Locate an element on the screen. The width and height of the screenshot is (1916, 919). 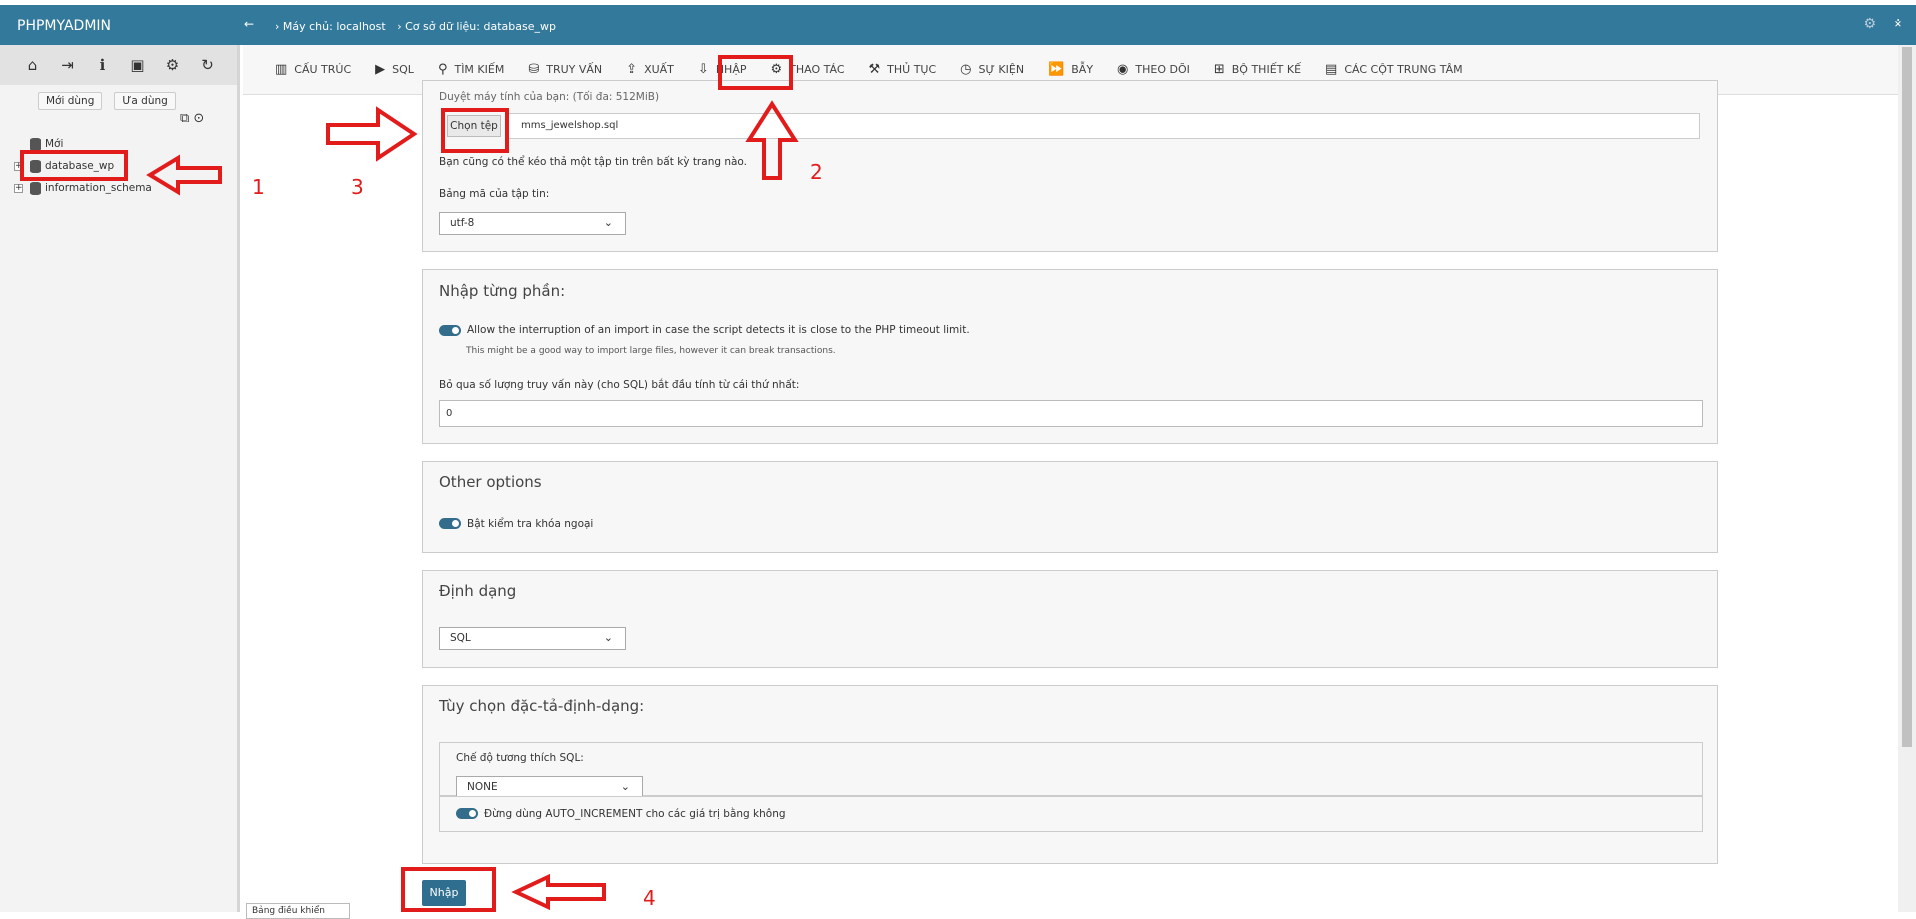
gear-icon: ⚙ is located at coordinates (172, 65).